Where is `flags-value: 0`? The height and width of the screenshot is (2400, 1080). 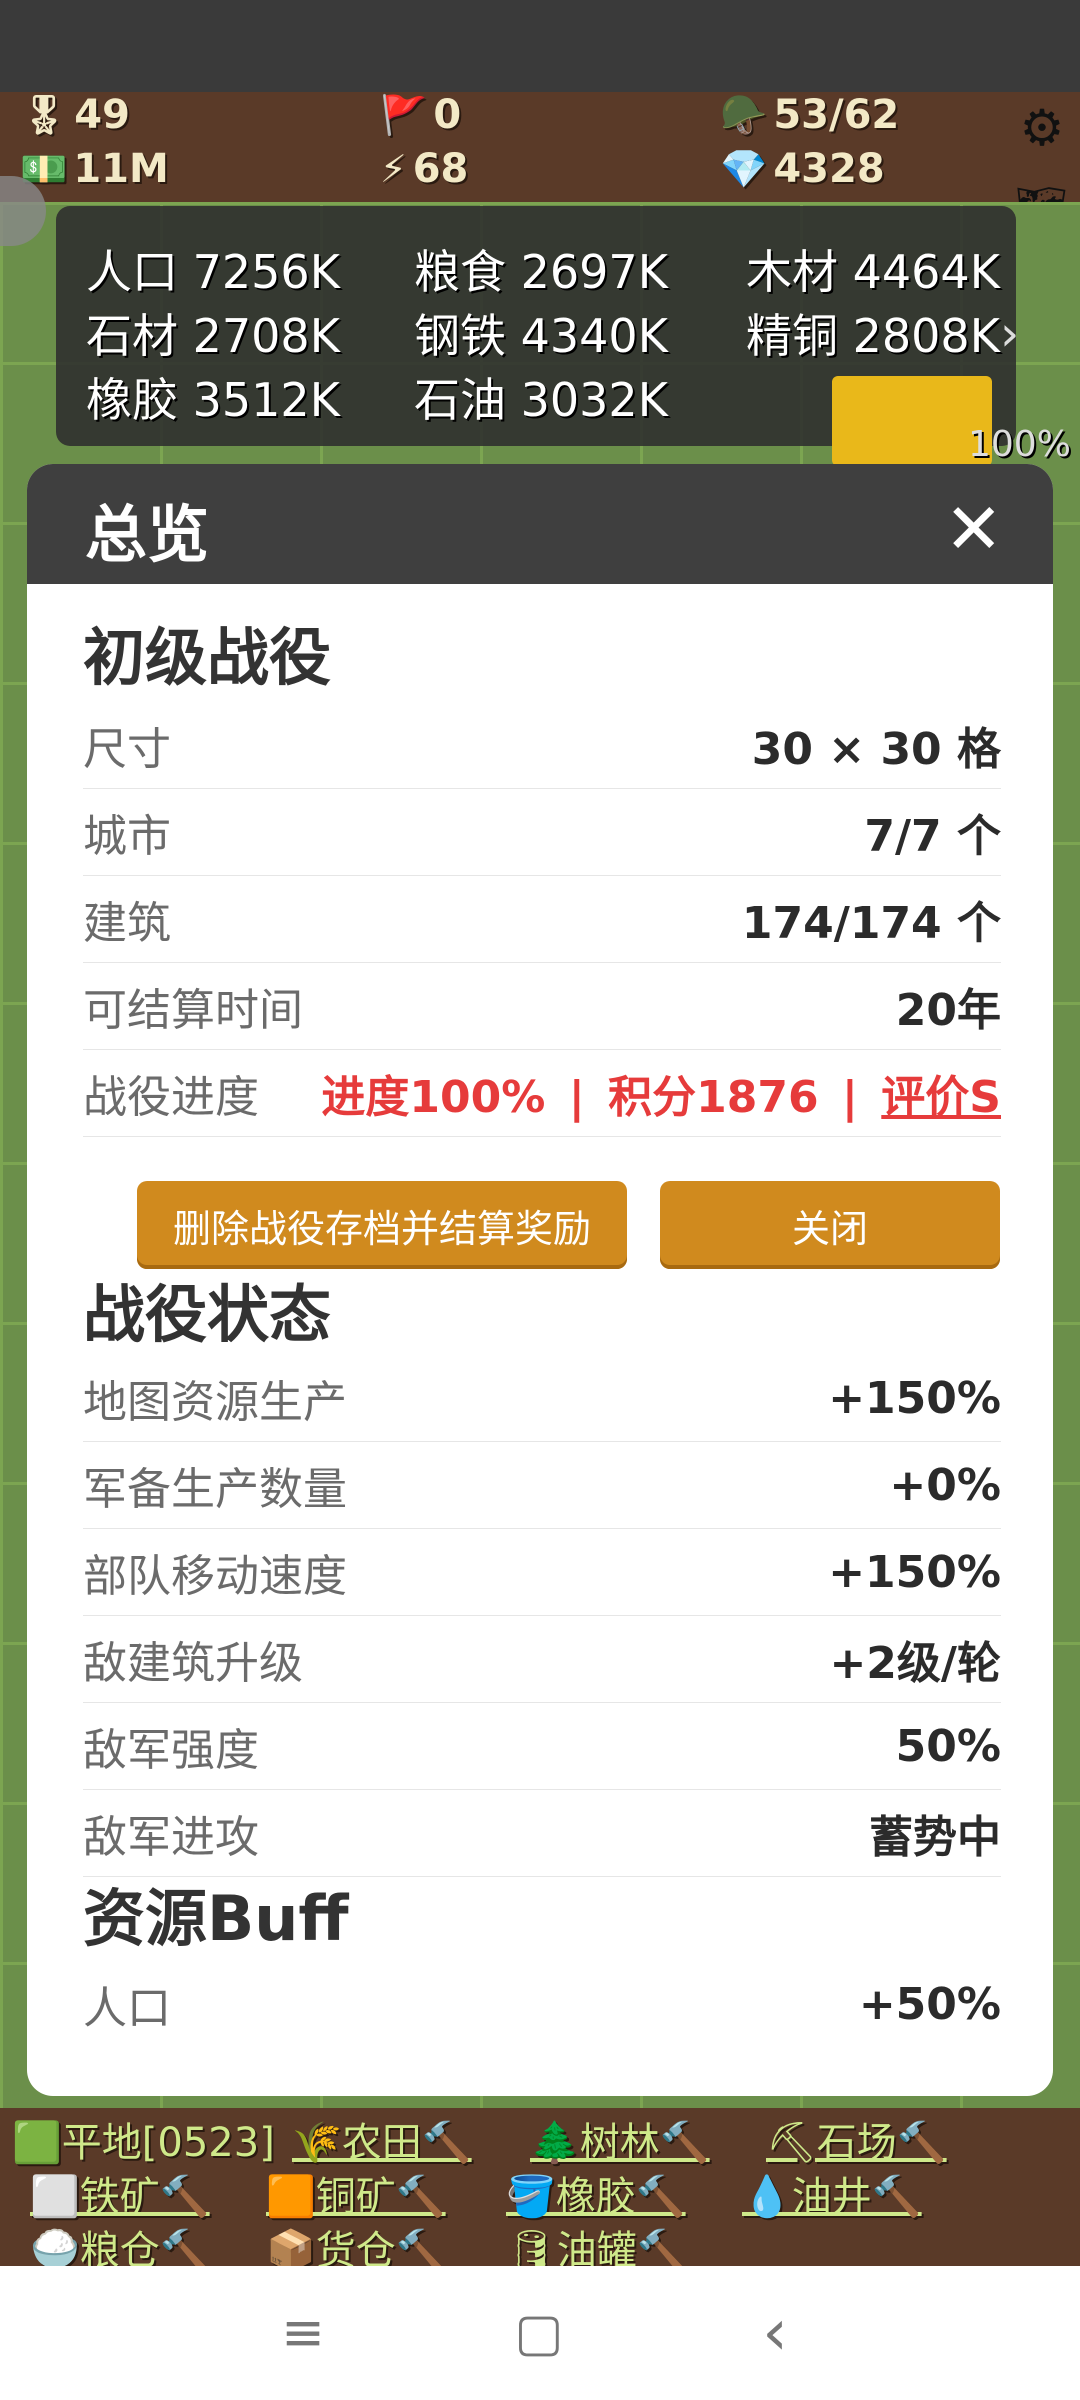
flags-value: 0 is located at coordinates (447, 115).